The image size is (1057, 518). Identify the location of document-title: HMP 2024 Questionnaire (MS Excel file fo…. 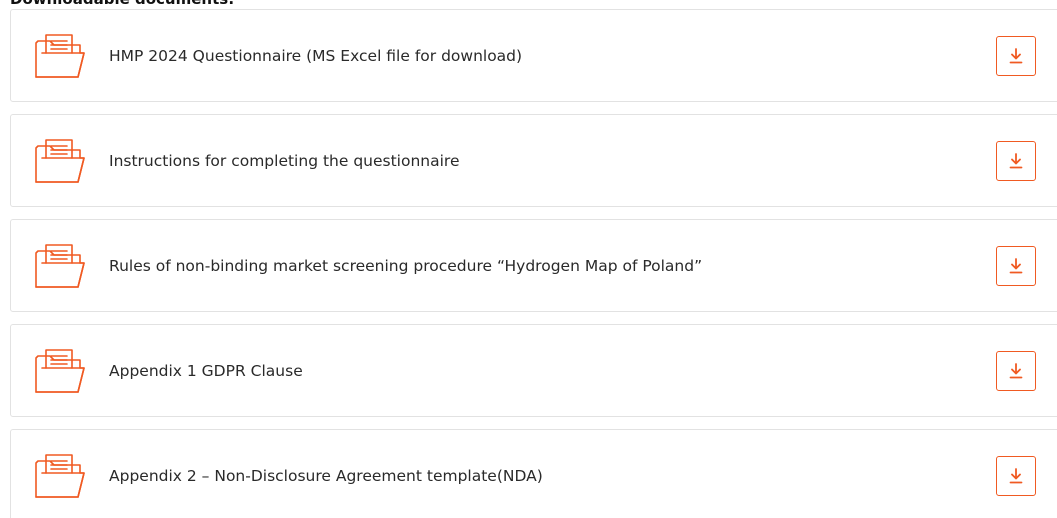
(315, 56).